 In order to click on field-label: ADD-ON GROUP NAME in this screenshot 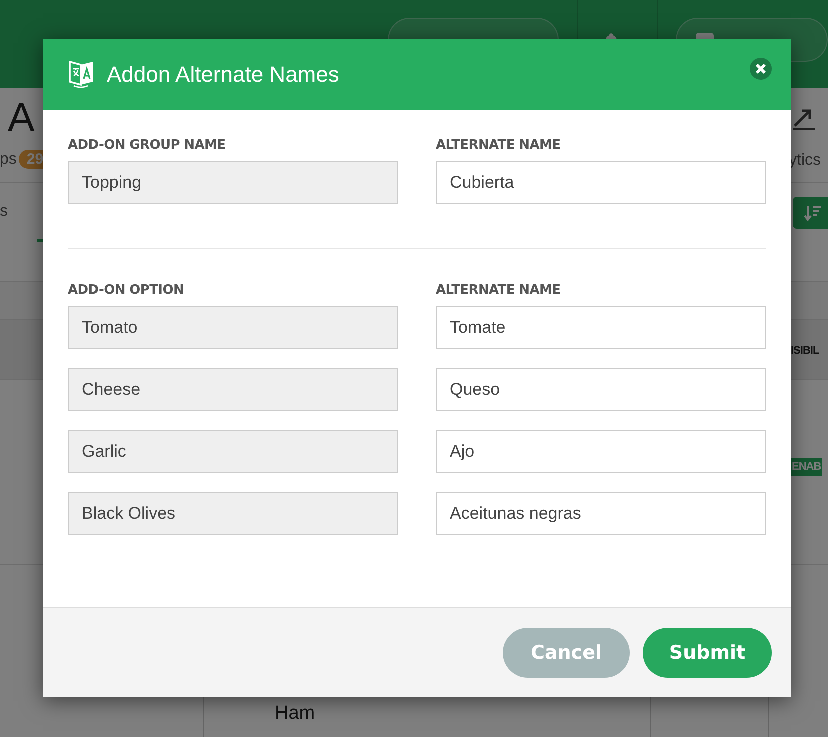, I will do `click(147, 146)`.